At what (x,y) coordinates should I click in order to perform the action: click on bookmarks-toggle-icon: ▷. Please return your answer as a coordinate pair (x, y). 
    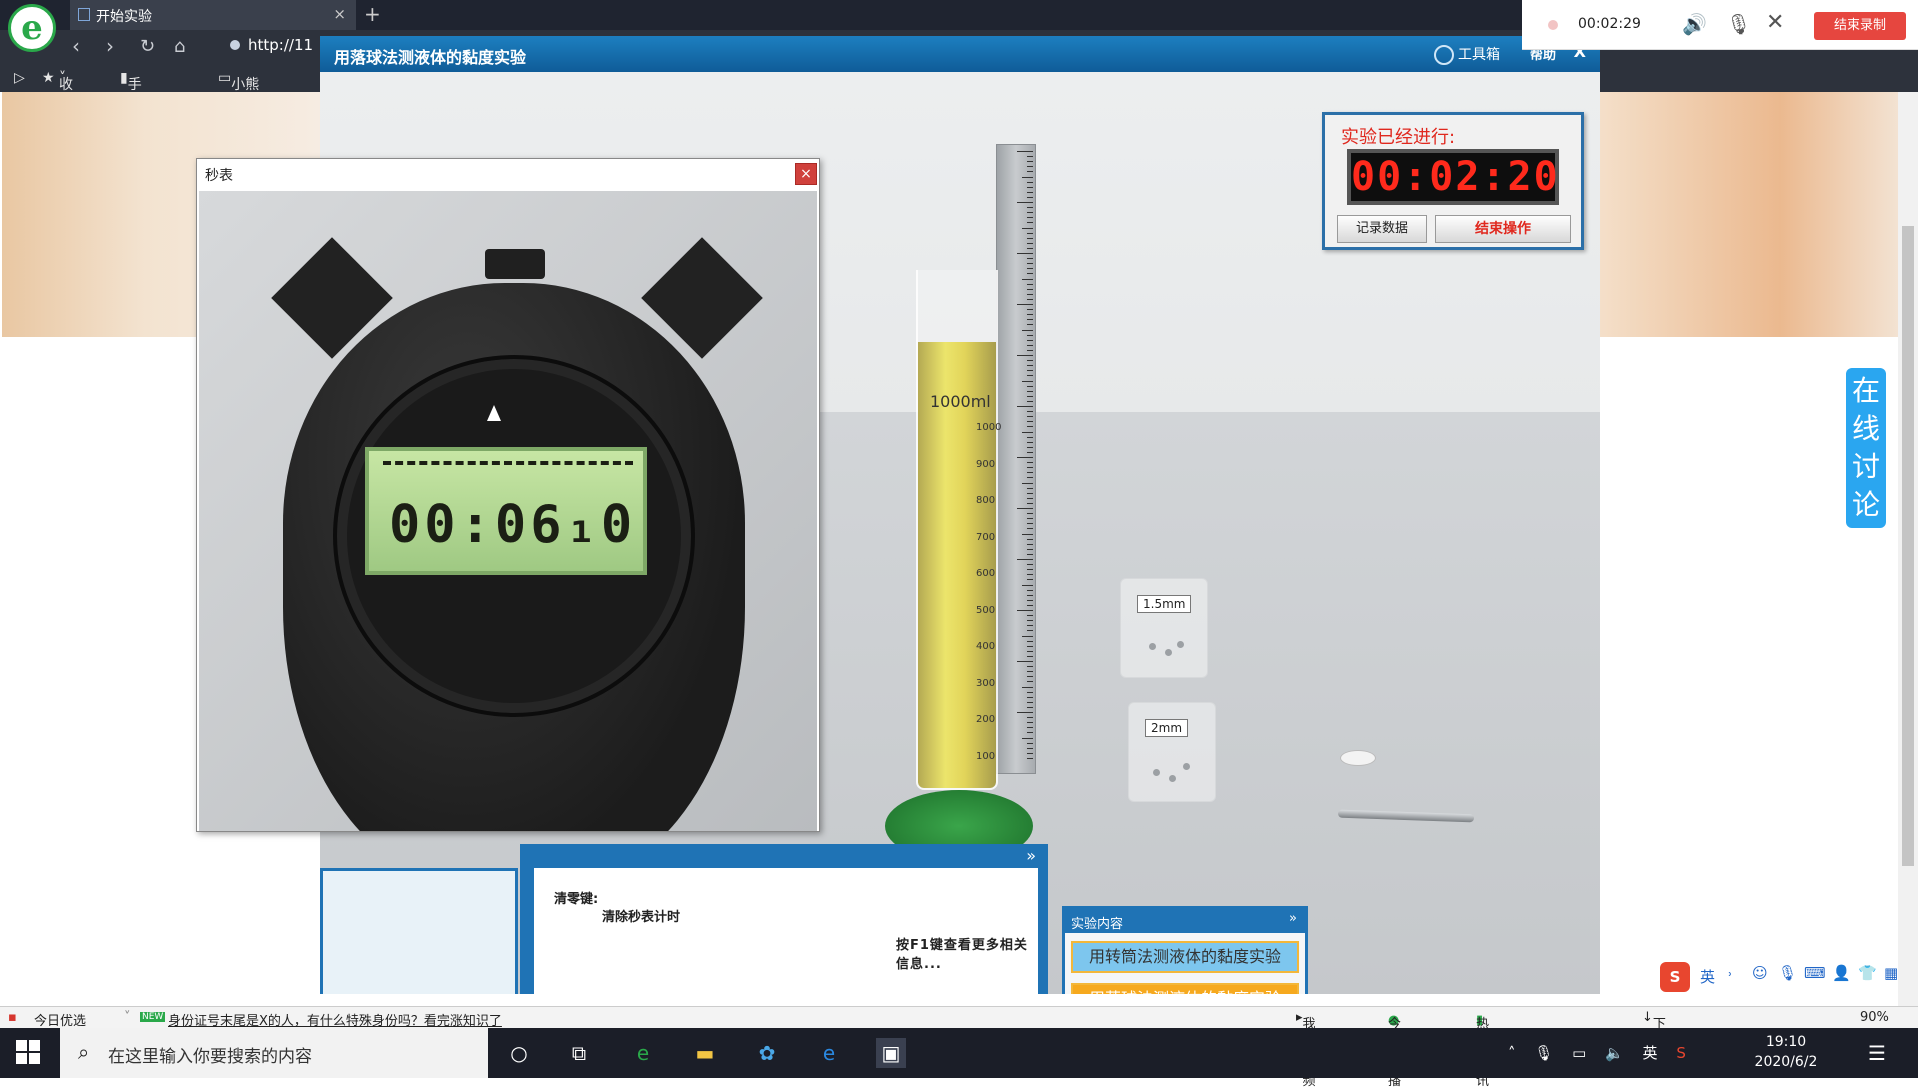
    Looking at the image, I should click on (19, 78).